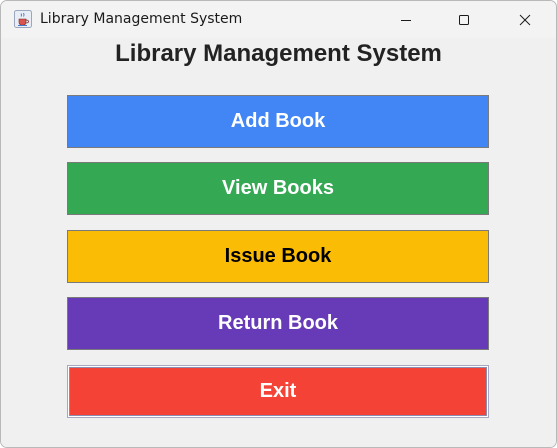 The image size is (557, 448). I want to click on maximize-icon, so click(464, 19).